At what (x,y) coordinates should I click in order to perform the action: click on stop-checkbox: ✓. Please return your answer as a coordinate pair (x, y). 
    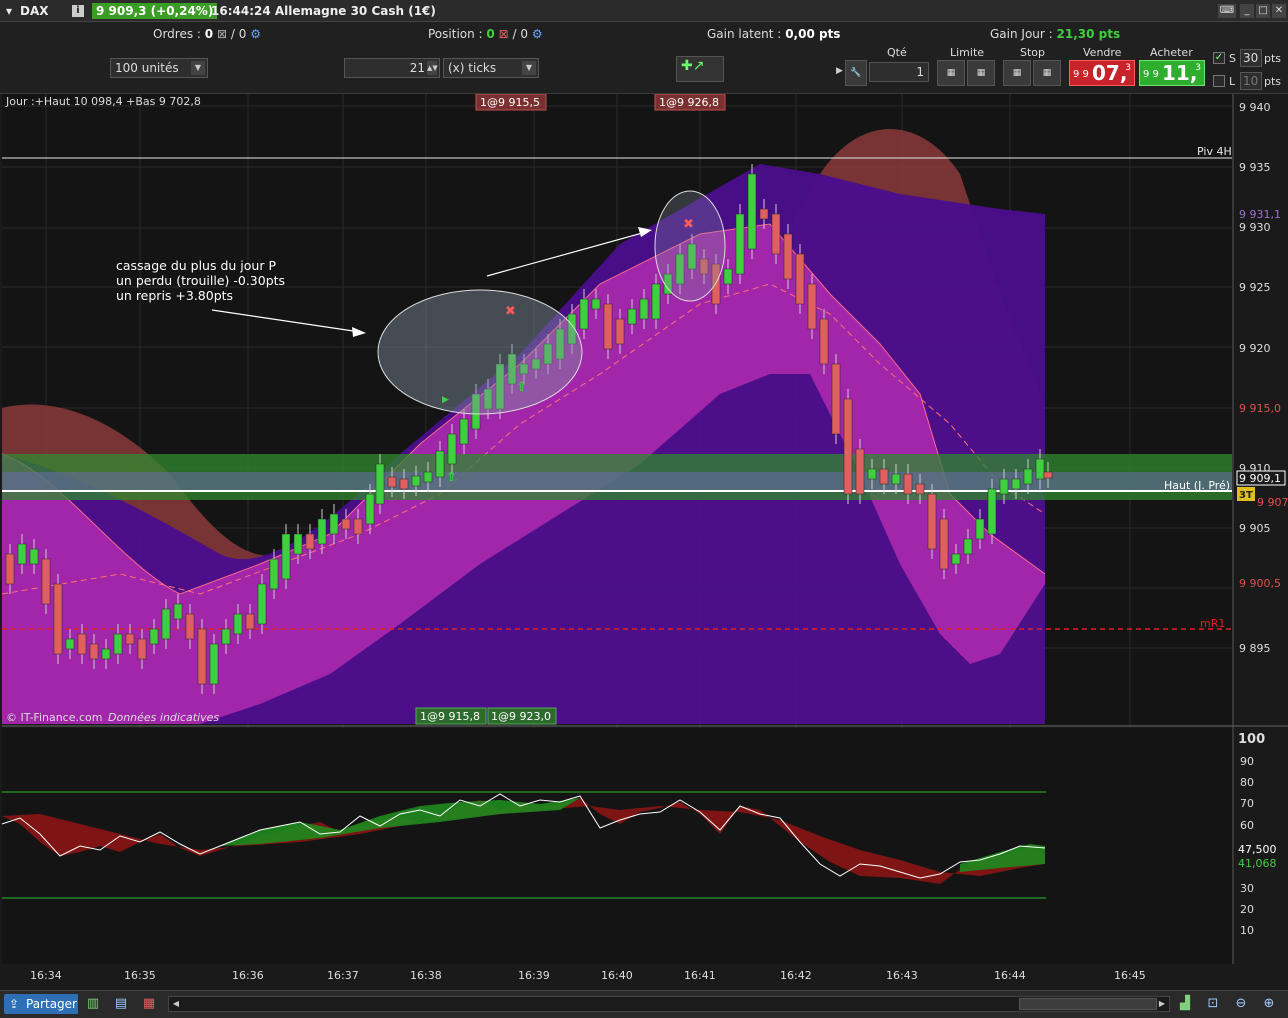
    Looking at the image, I should click on (1219, 58).